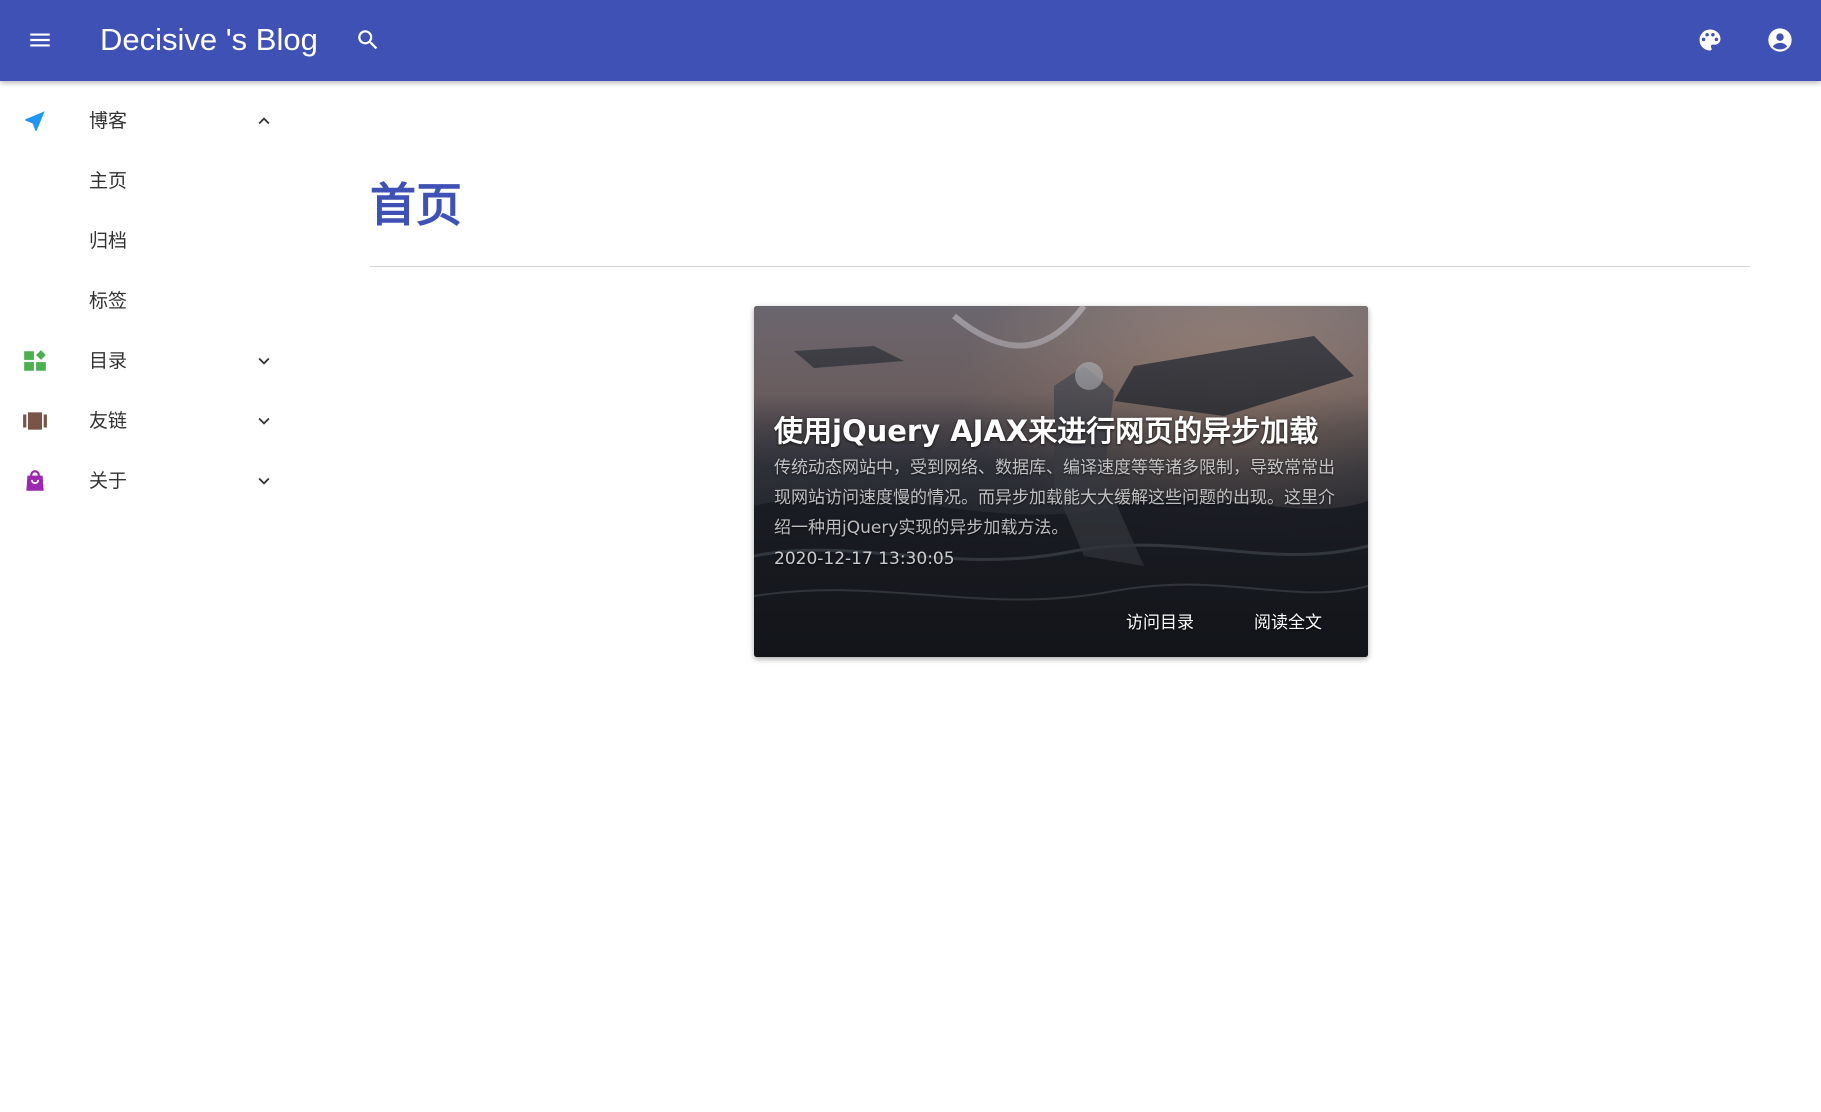 The height and width of the screenshot is (1112, 1821). I want to click on title-divider, so click(1060, 266).